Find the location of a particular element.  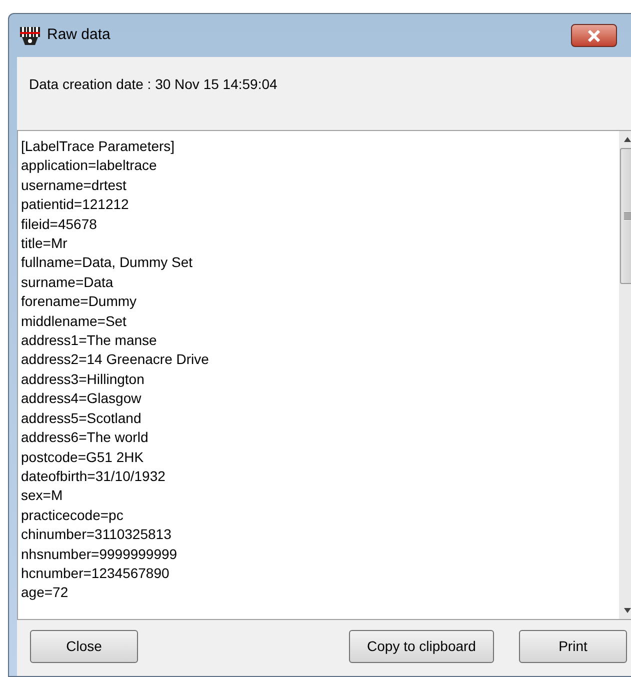

close-button: Close is located at coordinates (84, 646).